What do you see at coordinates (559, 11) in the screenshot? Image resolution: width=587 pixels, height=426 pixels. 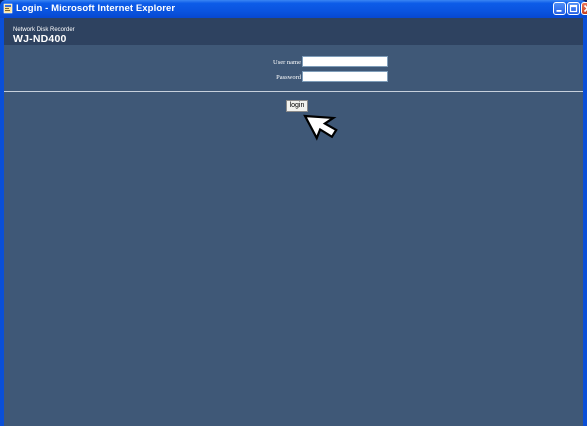 I see `minimize-icon` at bounding box center [559, 11].